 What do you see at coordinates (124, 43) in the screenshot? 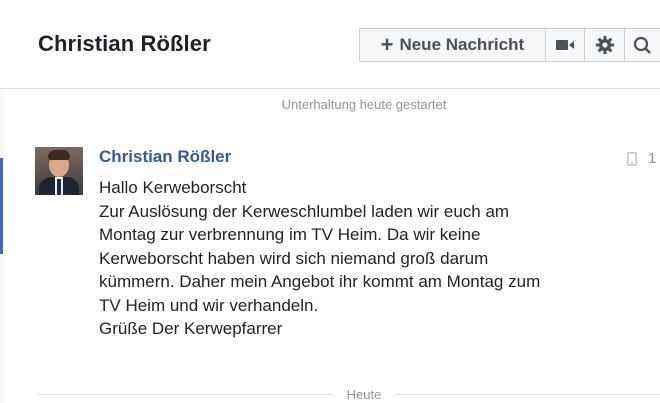
I see `conversation-title: Christian Rößler` at bounding box center [124, 43].